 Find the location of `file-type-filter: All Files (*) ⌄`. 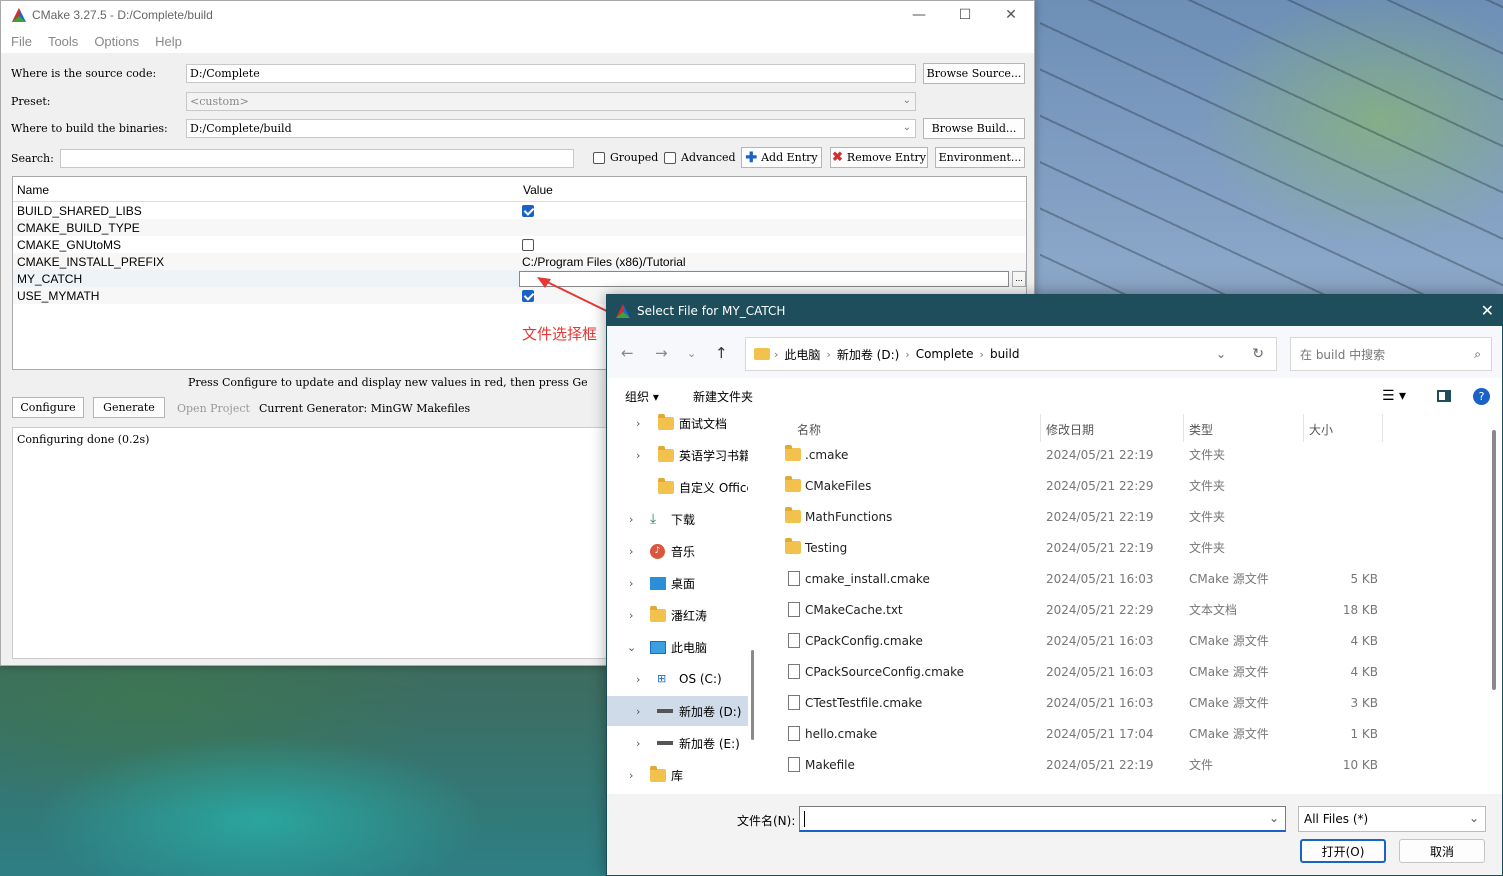

file-type-filter: All Files (*) ⌄ is located at coordinates (1392, 819).